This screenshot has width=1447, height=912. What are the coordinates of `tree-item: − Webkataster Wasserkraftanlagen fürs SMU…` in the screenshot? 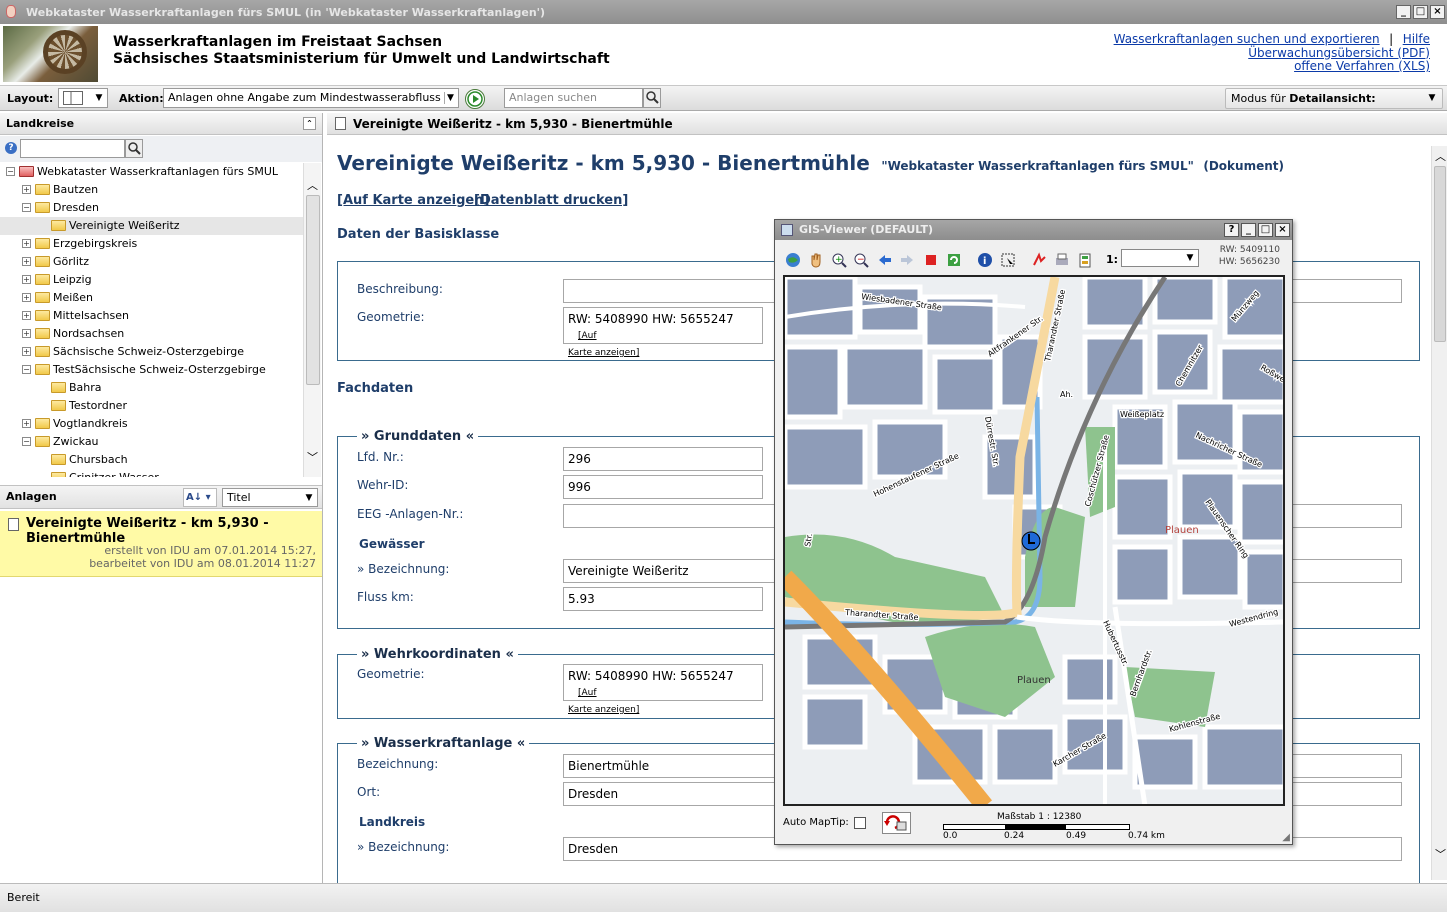 It's located at (151, 172).